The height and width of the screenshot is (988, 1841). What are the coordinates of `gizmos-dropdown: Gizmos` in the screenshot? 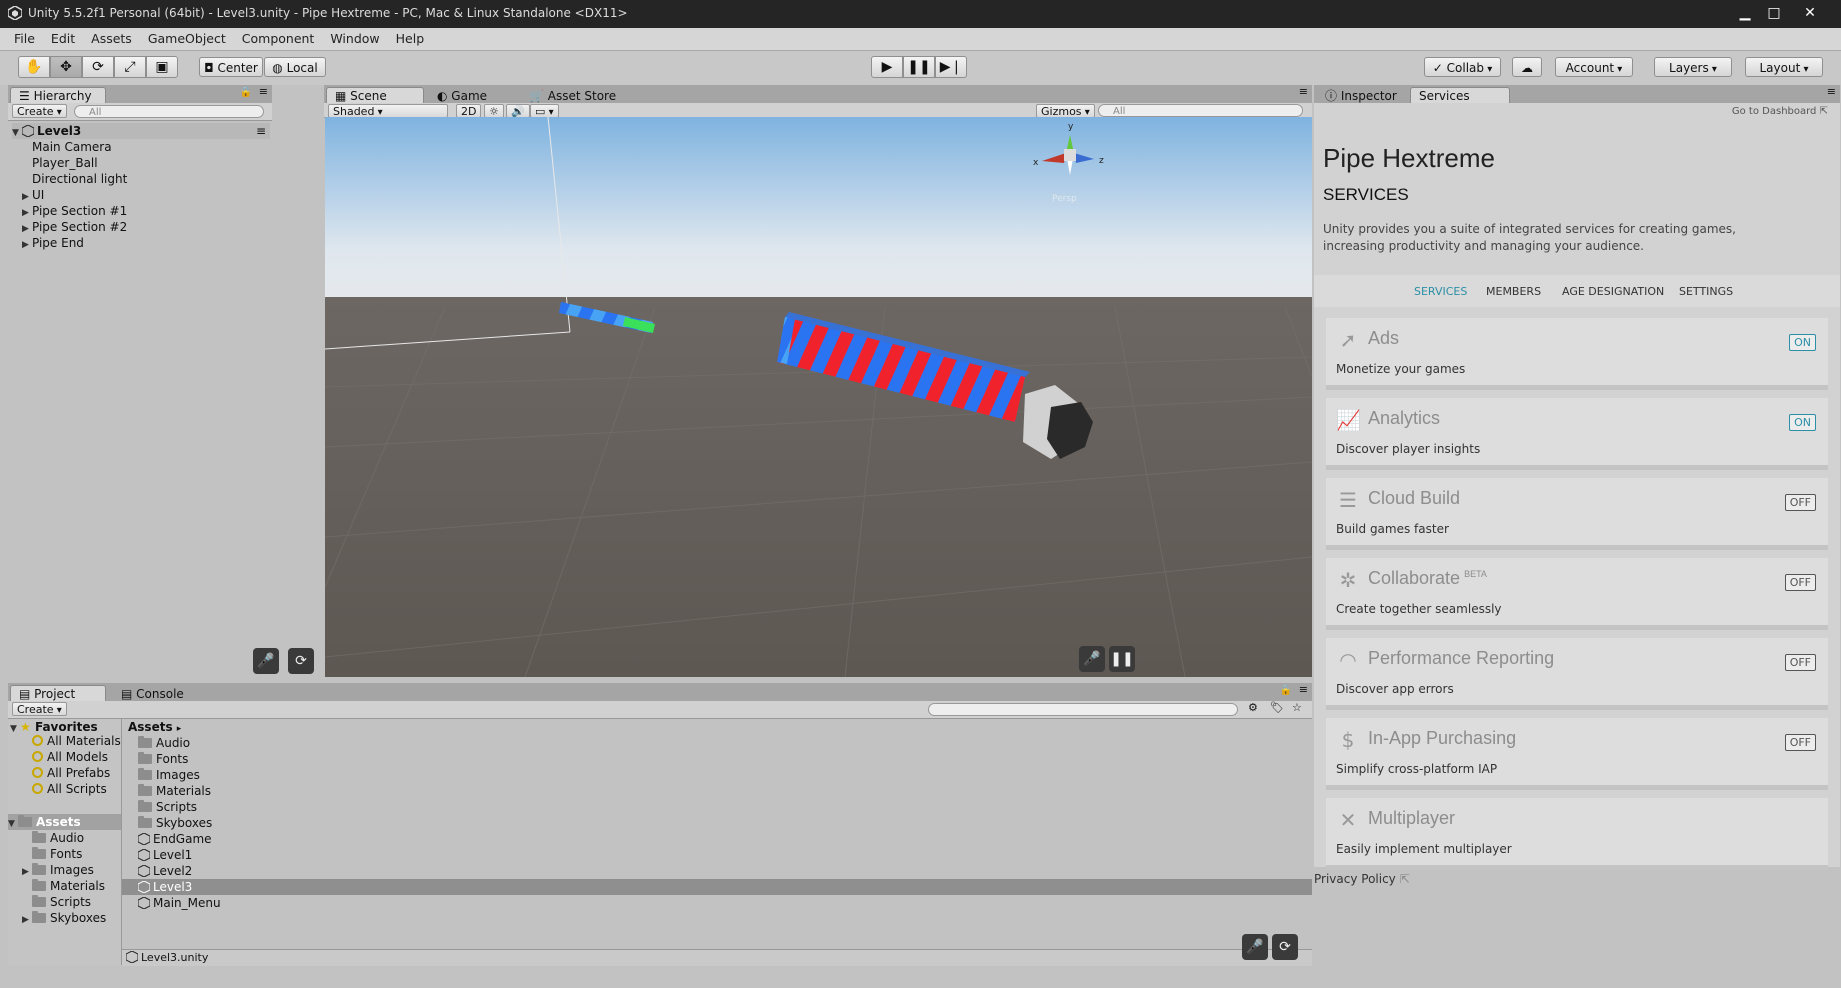 It's located at (1065, 111).